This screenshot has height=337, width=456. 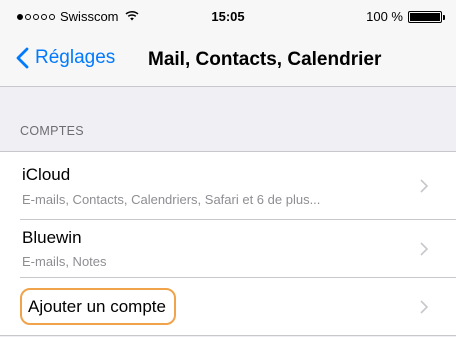 I want to click on battery-tip, so click(x=444, y=17).